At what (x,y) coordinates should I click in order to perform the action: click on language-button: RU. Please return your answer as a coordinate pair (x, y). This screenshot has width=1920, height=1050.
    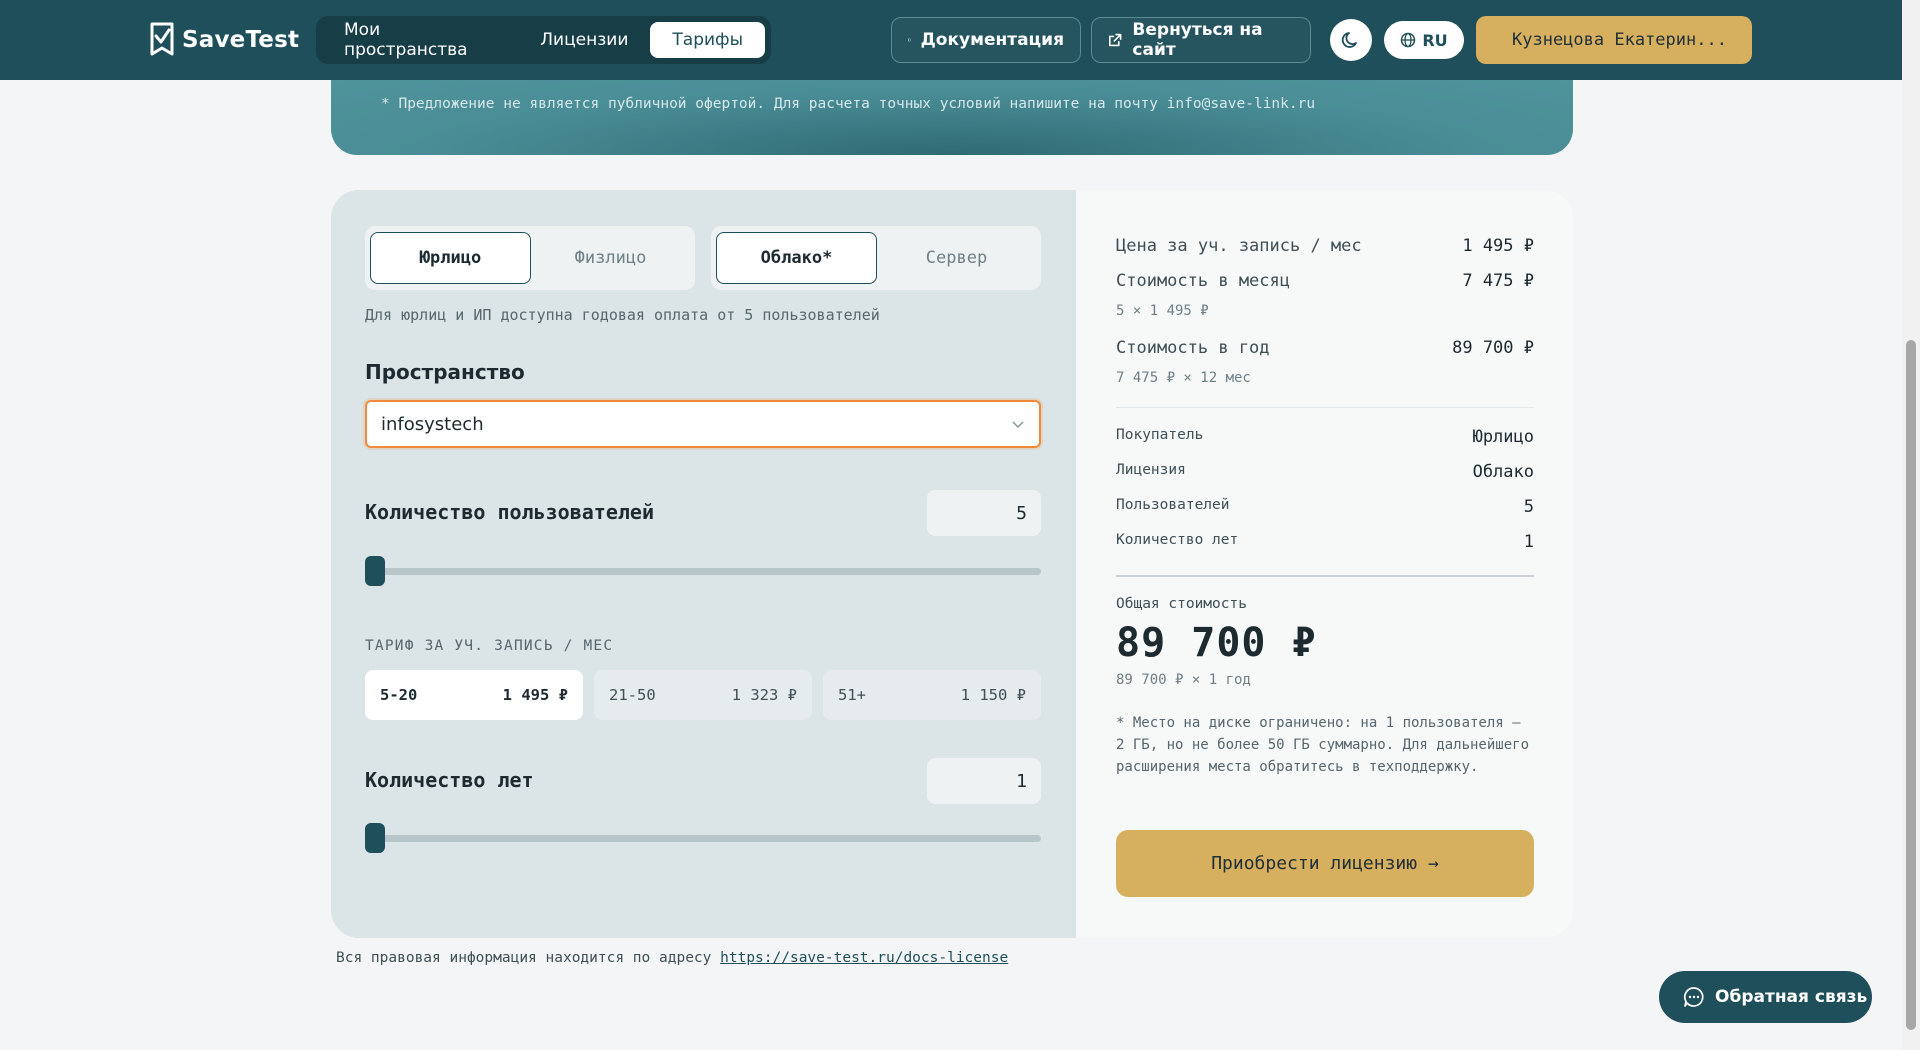
    Looking at the image, I should click on (1424, 40).